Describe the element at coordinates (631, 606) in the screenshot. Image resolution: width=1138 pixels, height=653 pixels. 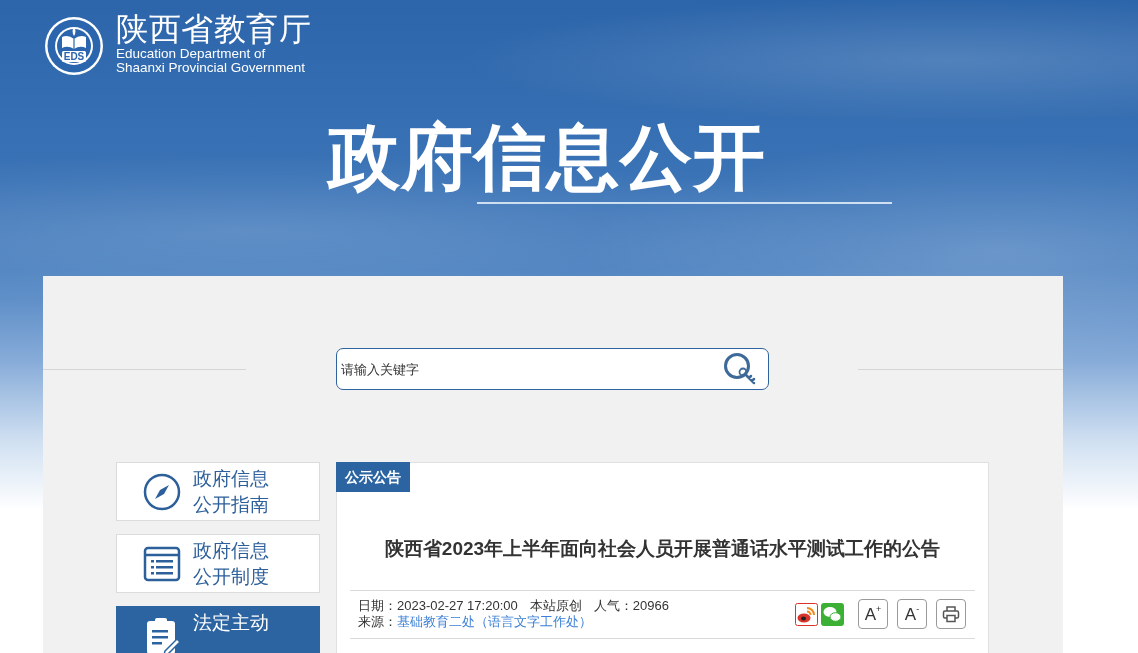
I see `views-text: 人气：20966` at that location.